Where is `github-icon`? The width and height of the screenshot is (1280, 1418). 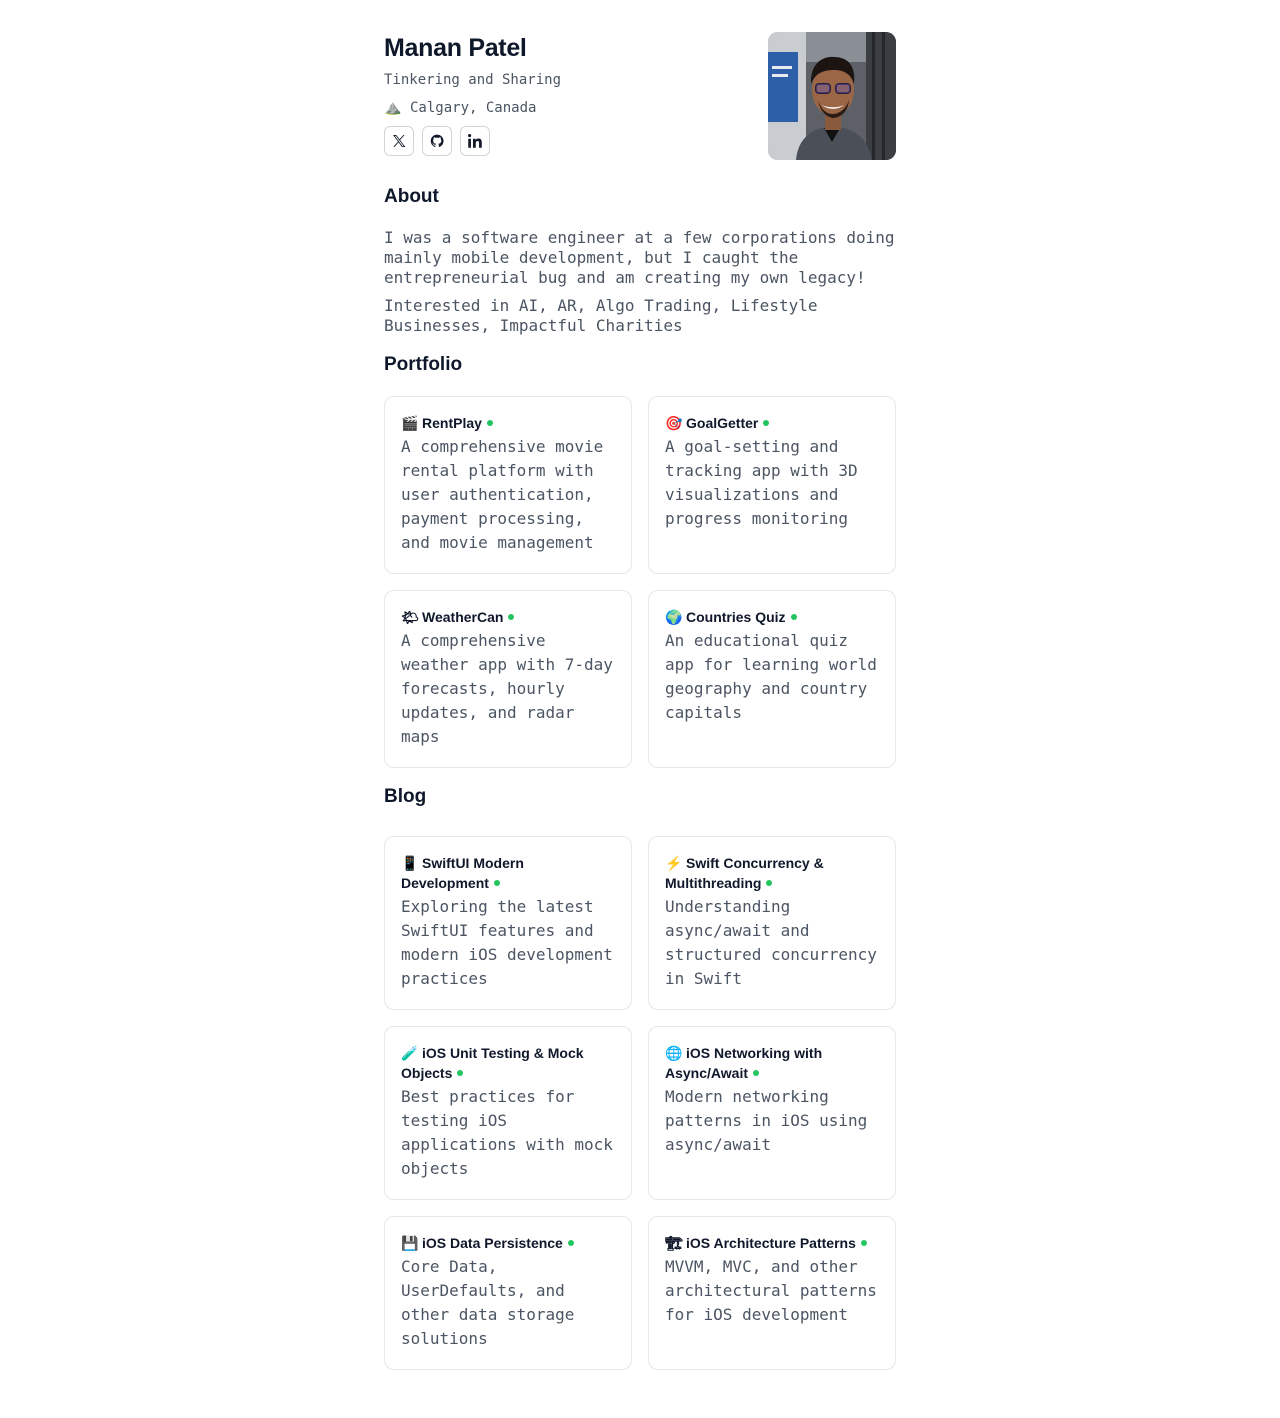 github-icon is located at coordinates (437, 141).